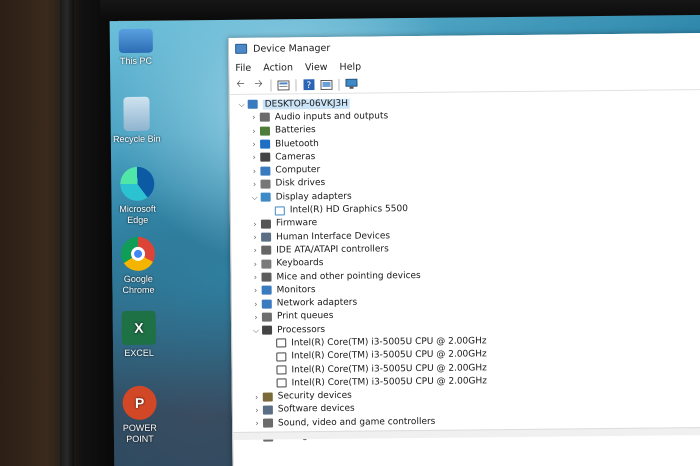 This screenshot has width=700, height=466. I want to click on menu-action: Action, so click(278, 67).